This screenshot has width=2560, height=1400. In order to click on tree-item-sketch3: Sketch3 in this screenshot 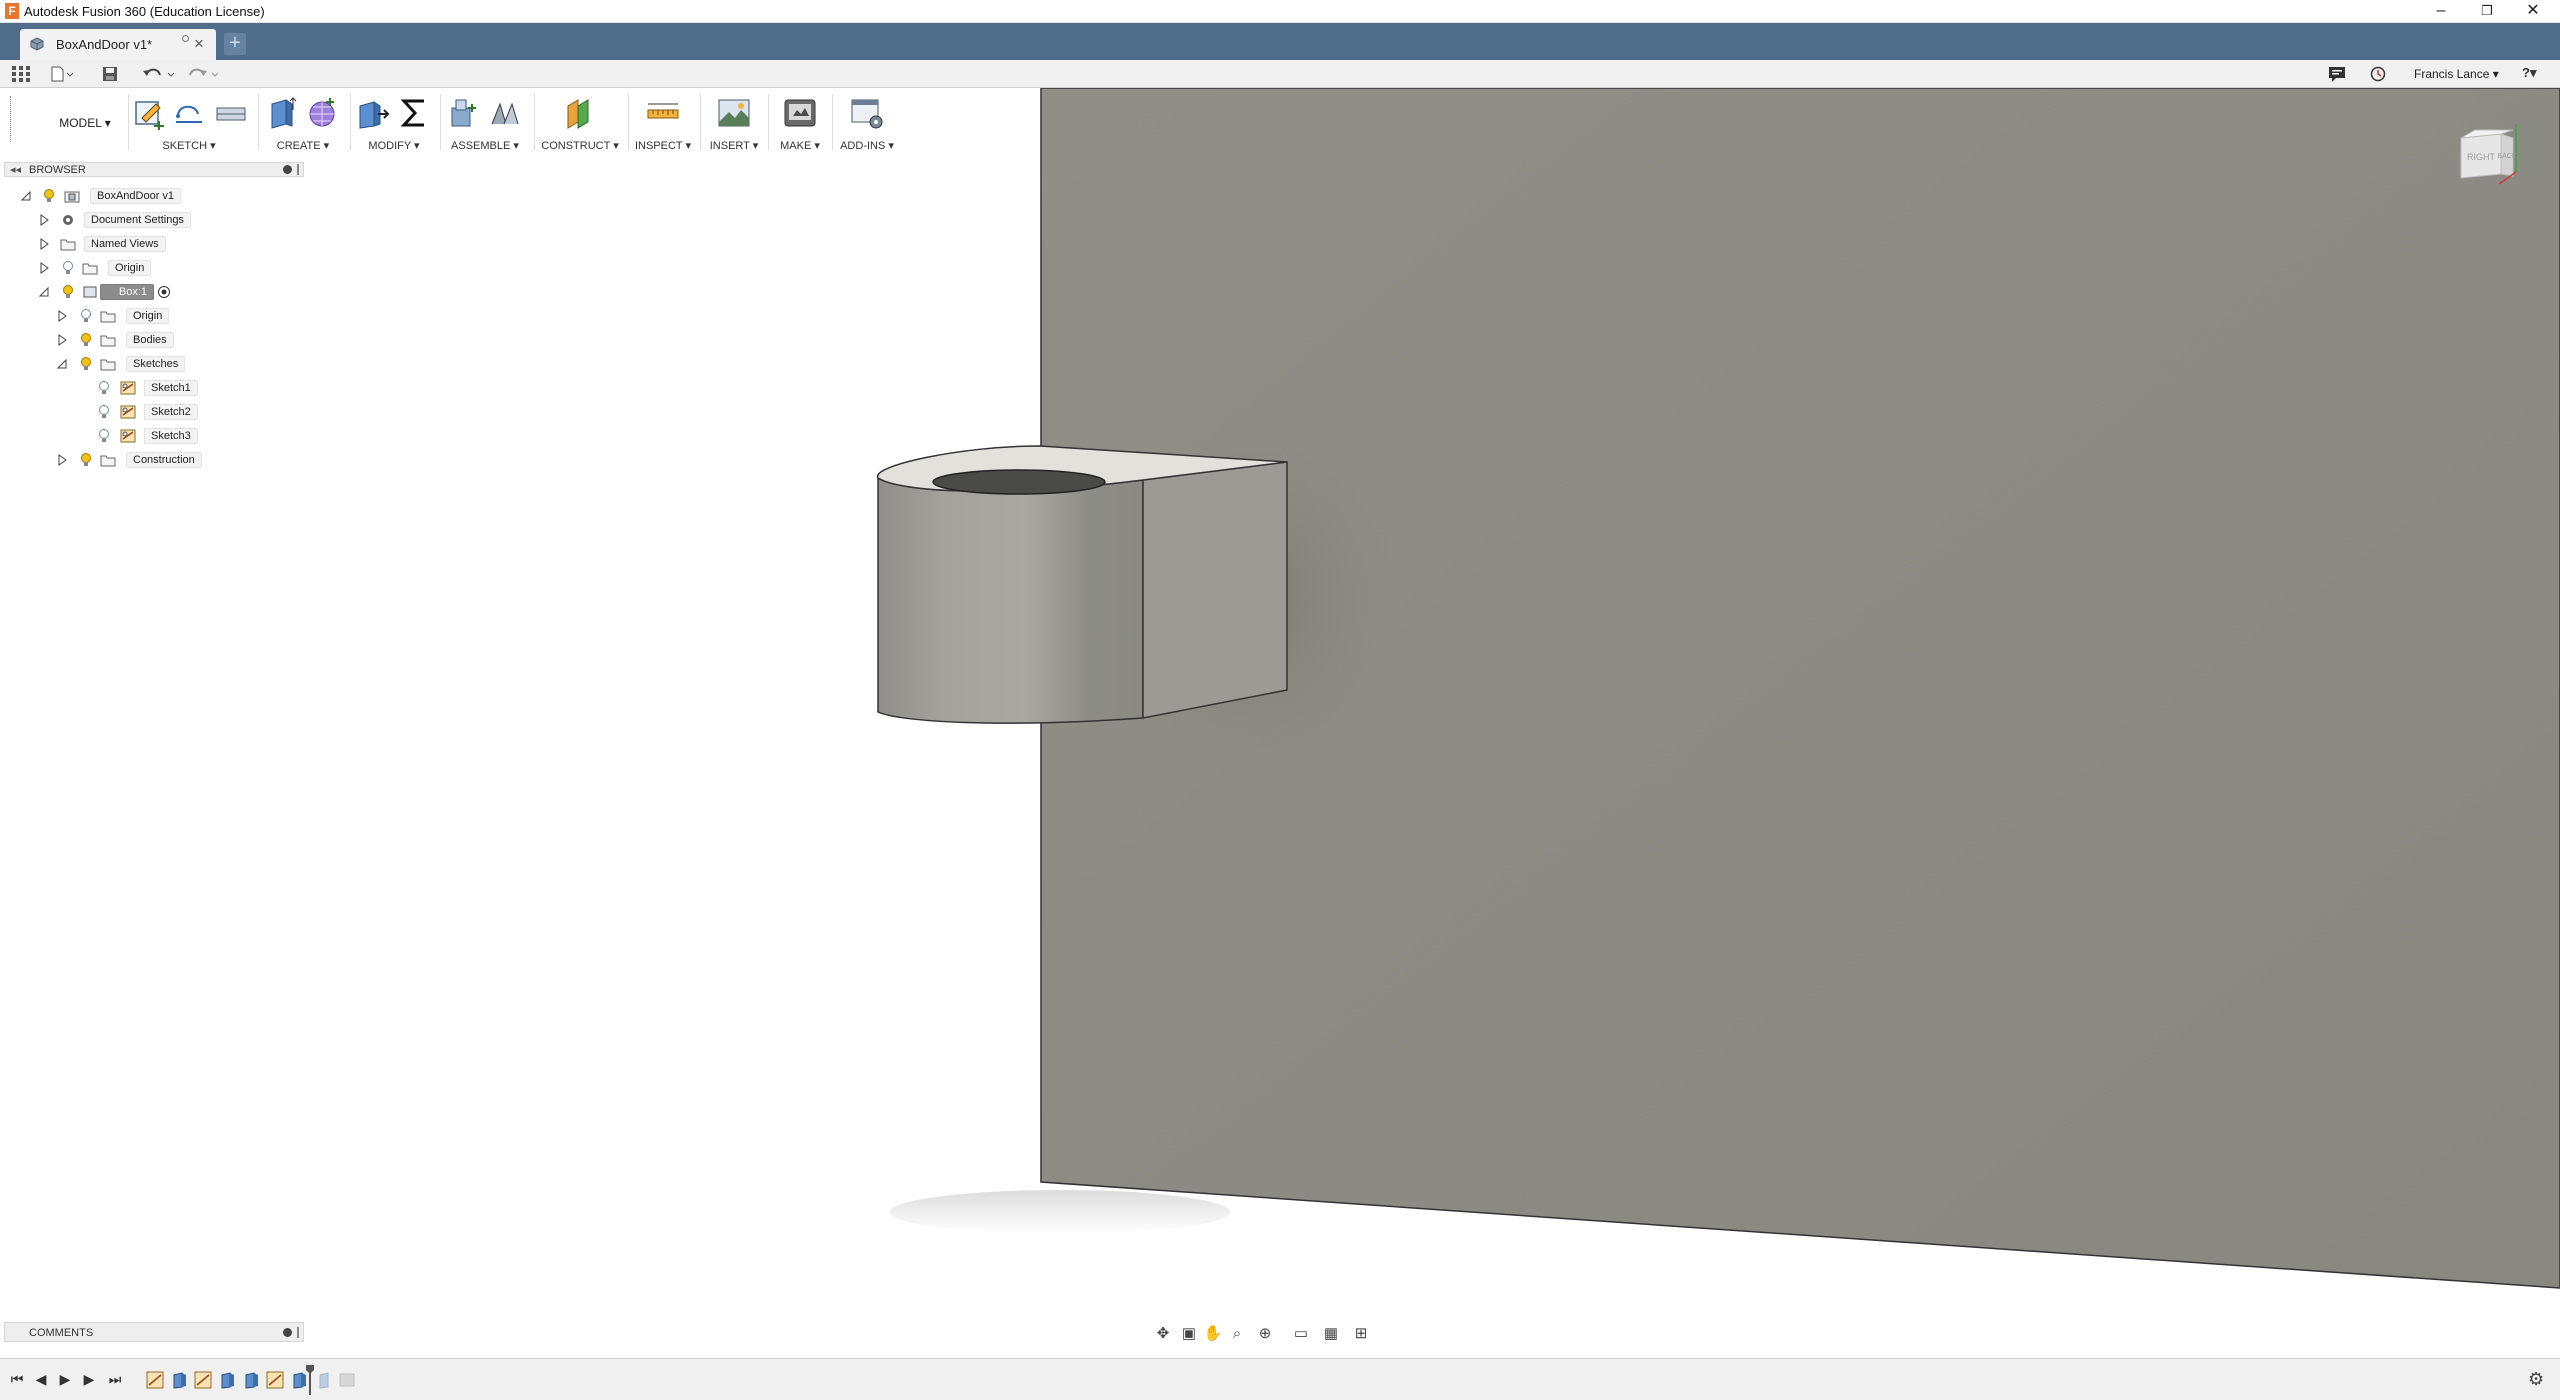, I will do `click(150, 436)`.